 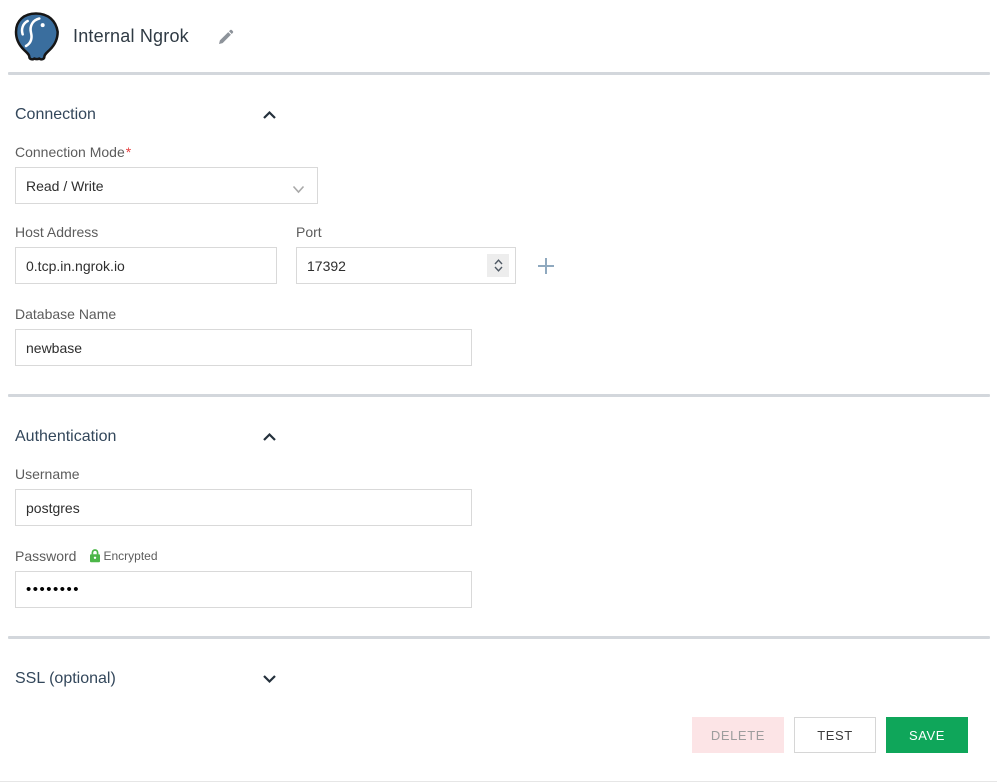 What do you see at coordinates (70, 152) in the screenshot?
I see `connection-mode-label-text: Connection Mode` at bounding box center [70, 152].